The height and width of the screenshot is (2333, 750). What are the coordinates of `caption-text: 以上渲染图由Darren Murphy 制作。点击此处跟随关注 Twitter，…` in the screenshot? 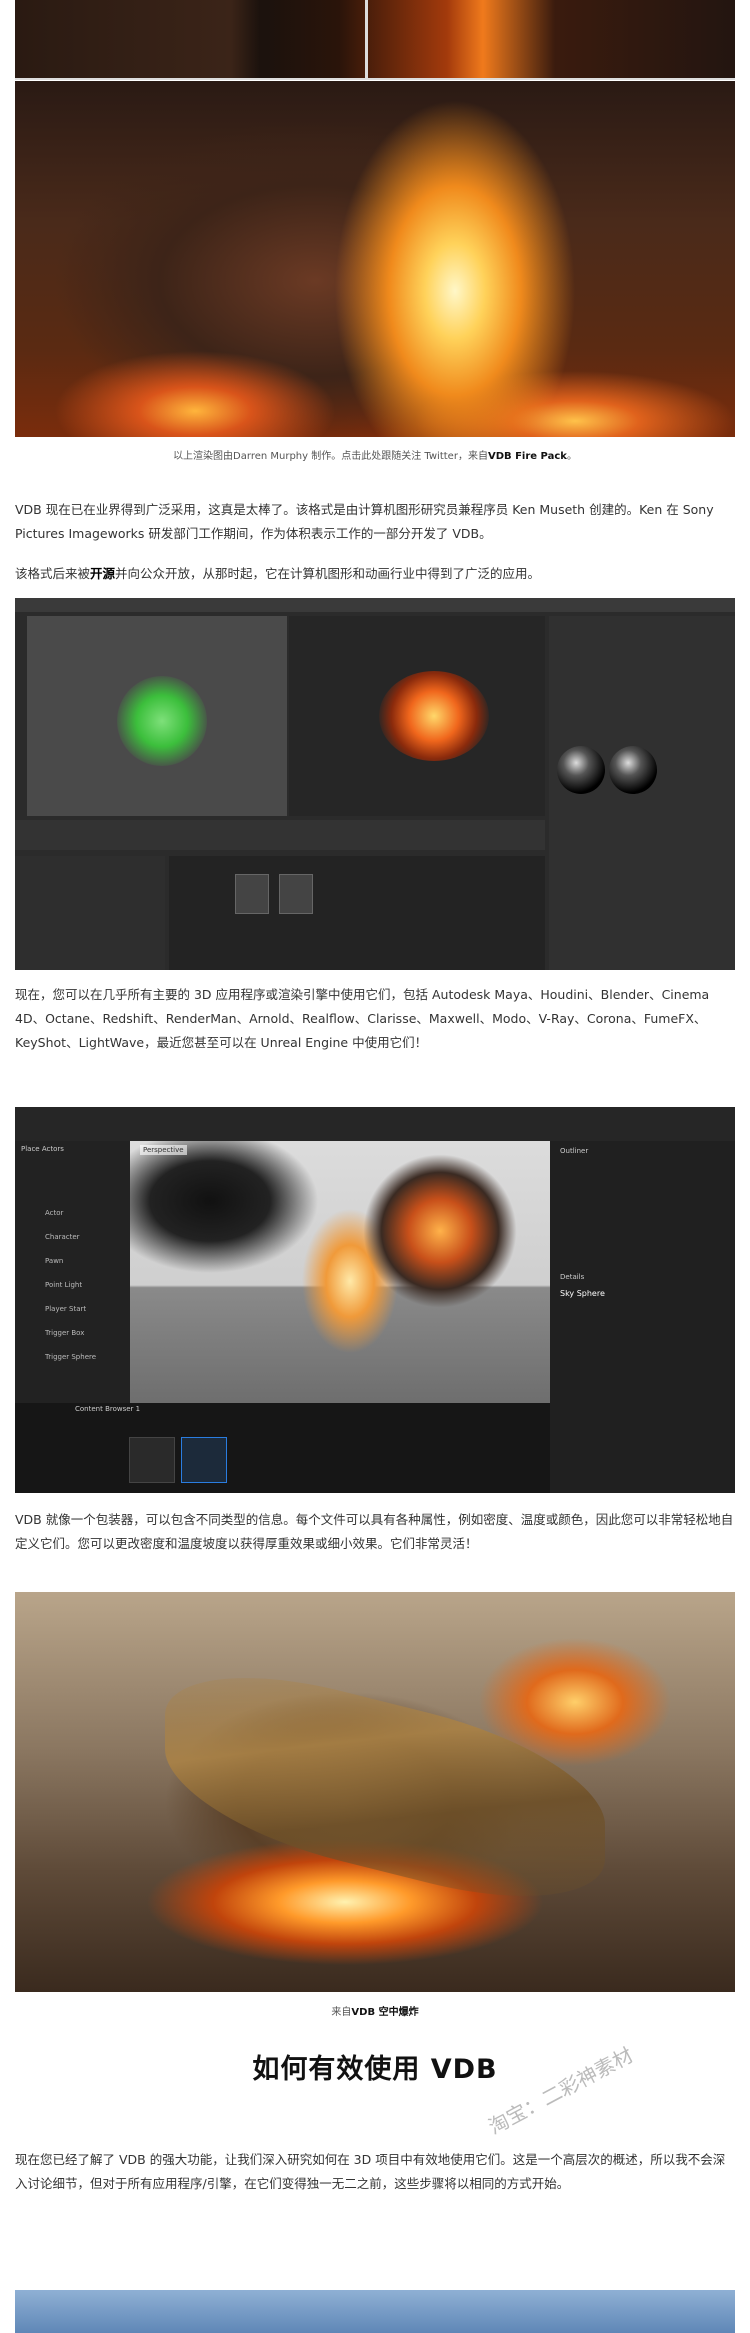 It's located at (330, 456).